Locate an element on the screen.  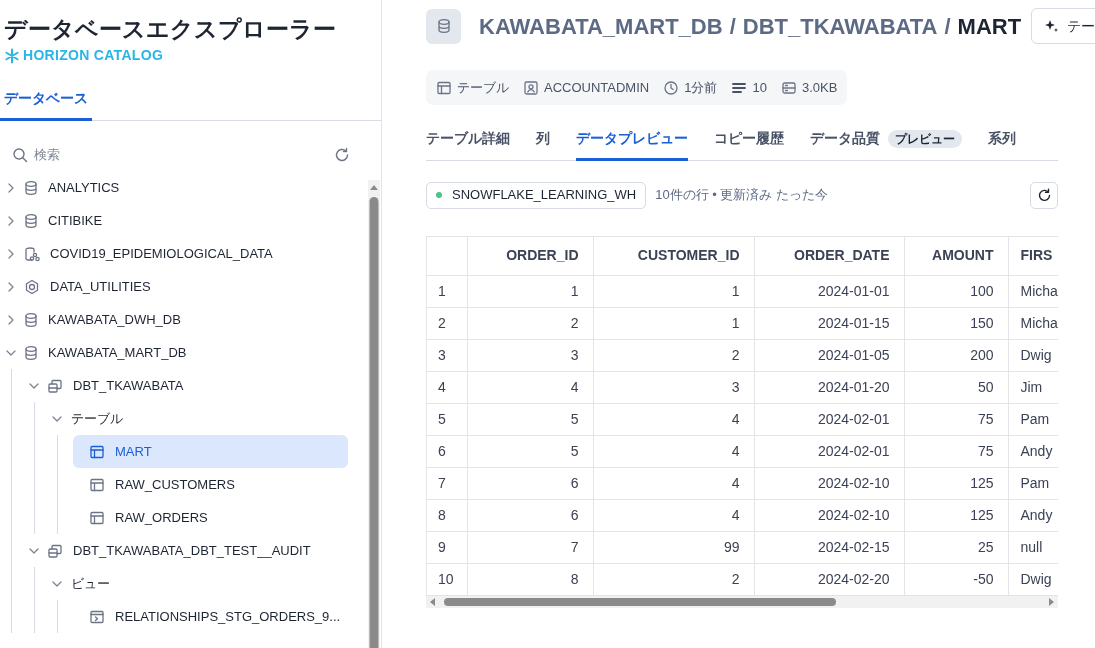
tree-item: KAWABATA_MART_DB is located at coordinates (176, 352).